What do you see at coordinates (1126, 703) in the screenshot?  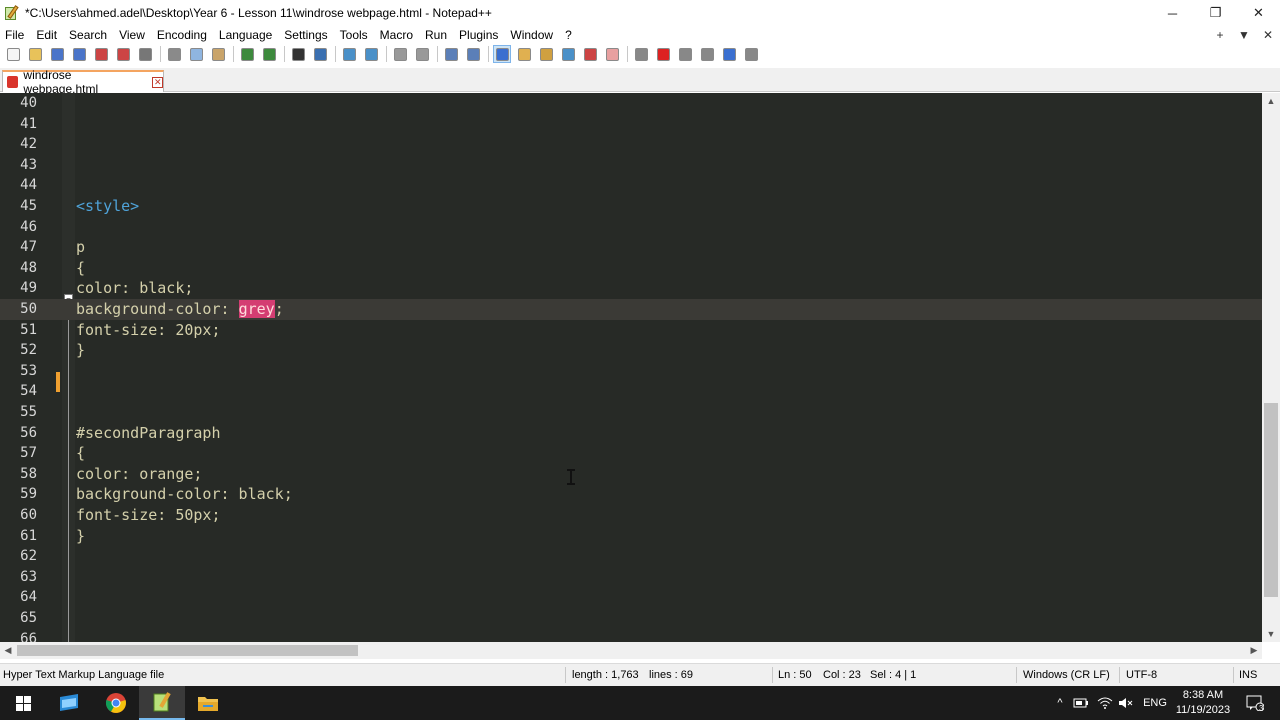 I see `volume-muted-icon` at bounding box center [1126, 703].